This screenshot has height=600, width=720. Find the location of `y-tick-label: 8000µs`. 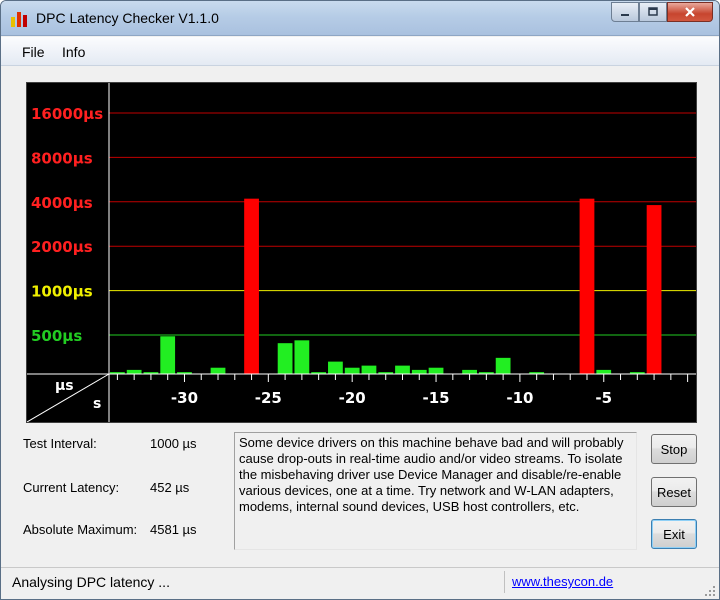

y-tick-label: 8000µs is located at coordinates (62, 158).